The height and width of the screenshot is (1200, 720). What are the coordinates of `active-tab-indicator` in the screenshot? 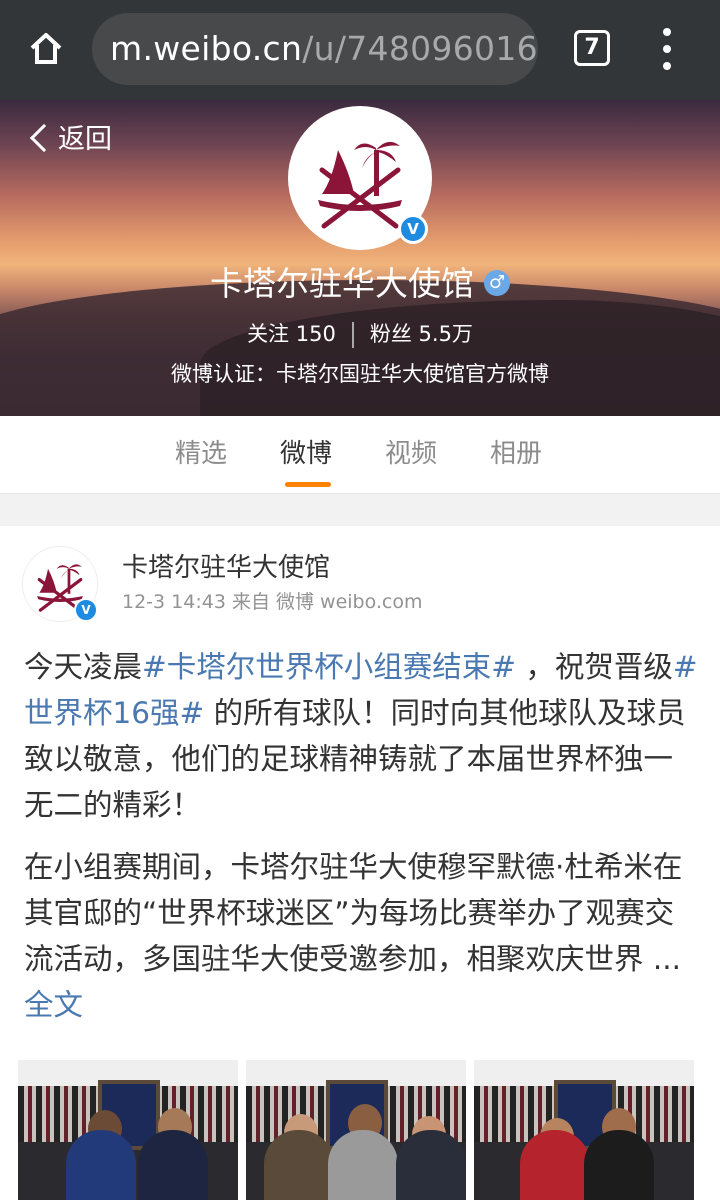 It's located at (308, 484).